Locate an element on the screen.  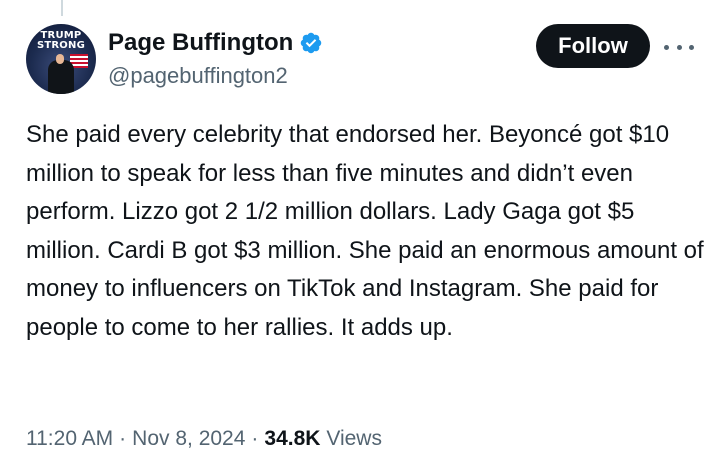
avatar-raised-fist is located at coordinates (60, 59).